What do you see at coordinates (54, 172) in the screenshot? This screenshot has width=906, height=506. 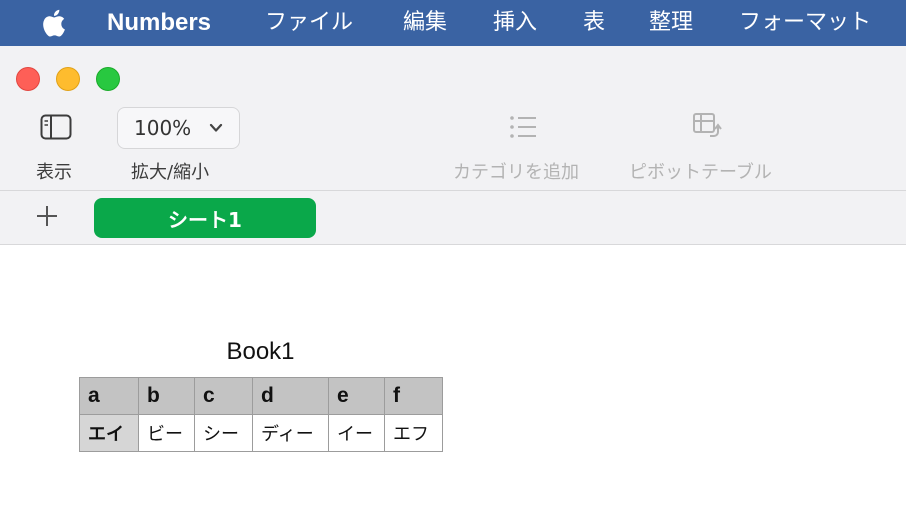 I see `view-label: 表示` at bounding box center [54, 172].